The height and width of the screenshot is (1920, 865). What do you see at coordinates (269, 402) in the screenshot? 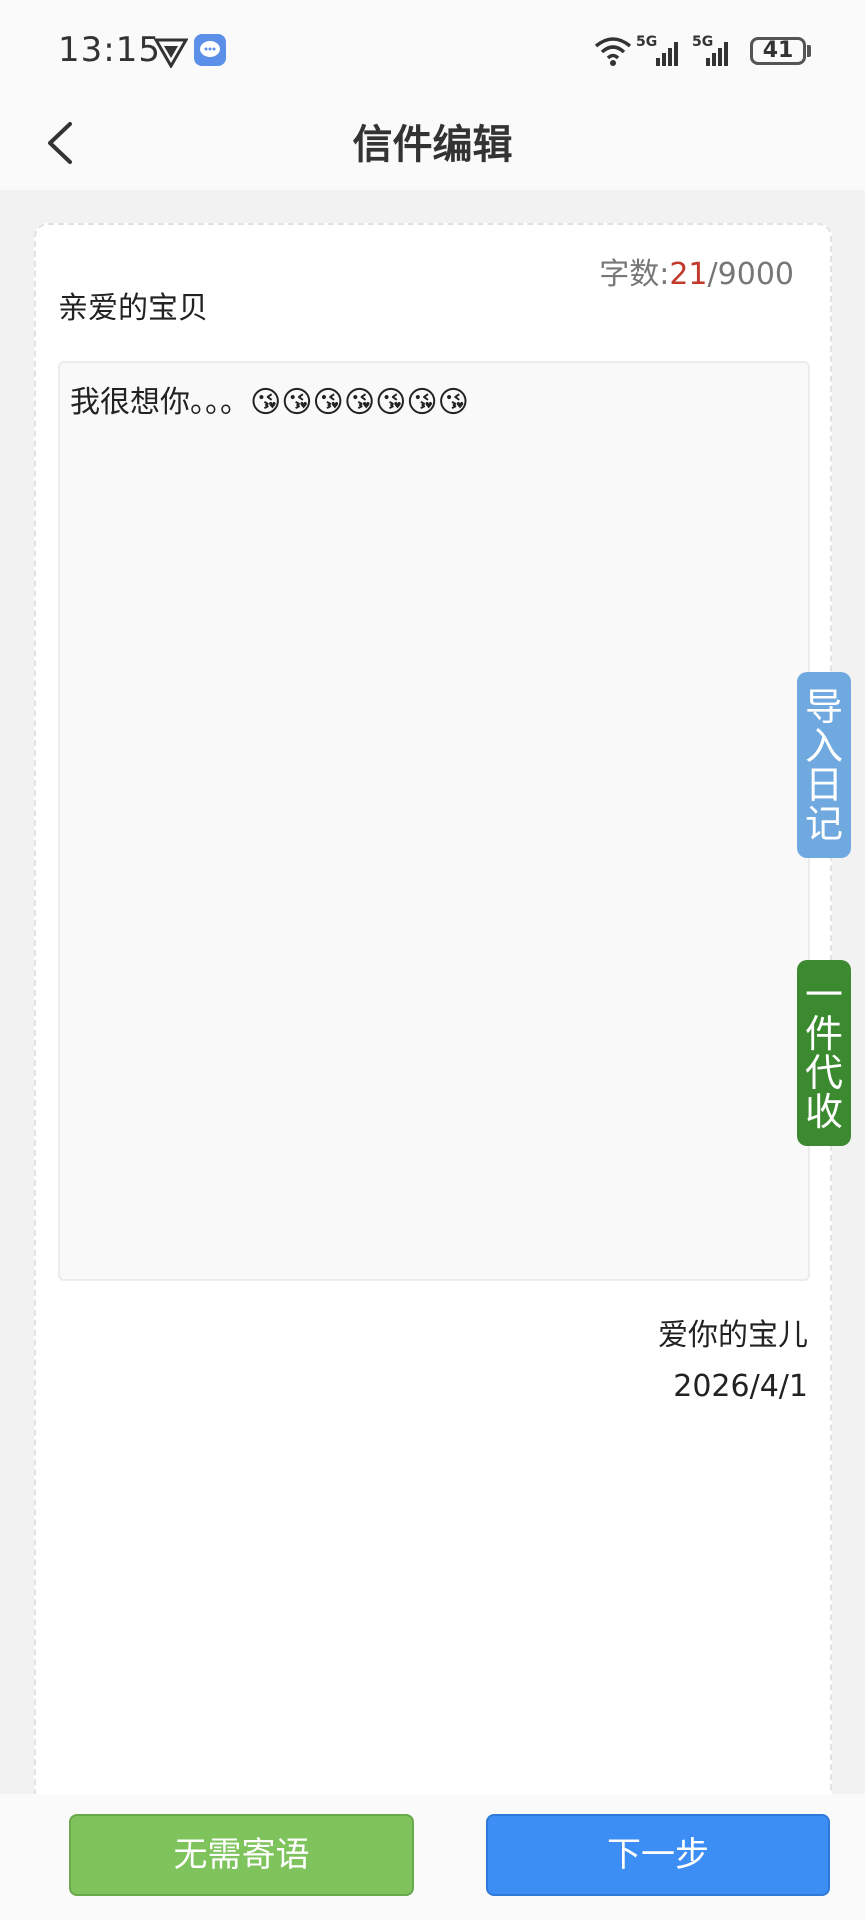
I see `letter-body-text: 我很想你。。。😘😘😘😘😘😘😘` at bounding box center [269, 402].